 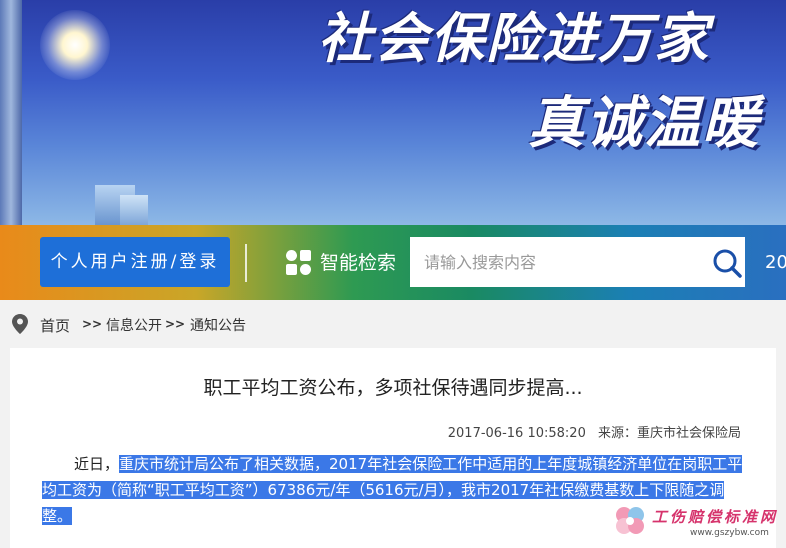 I want to click on date-fragment: 20, so click(x=775, y=262).